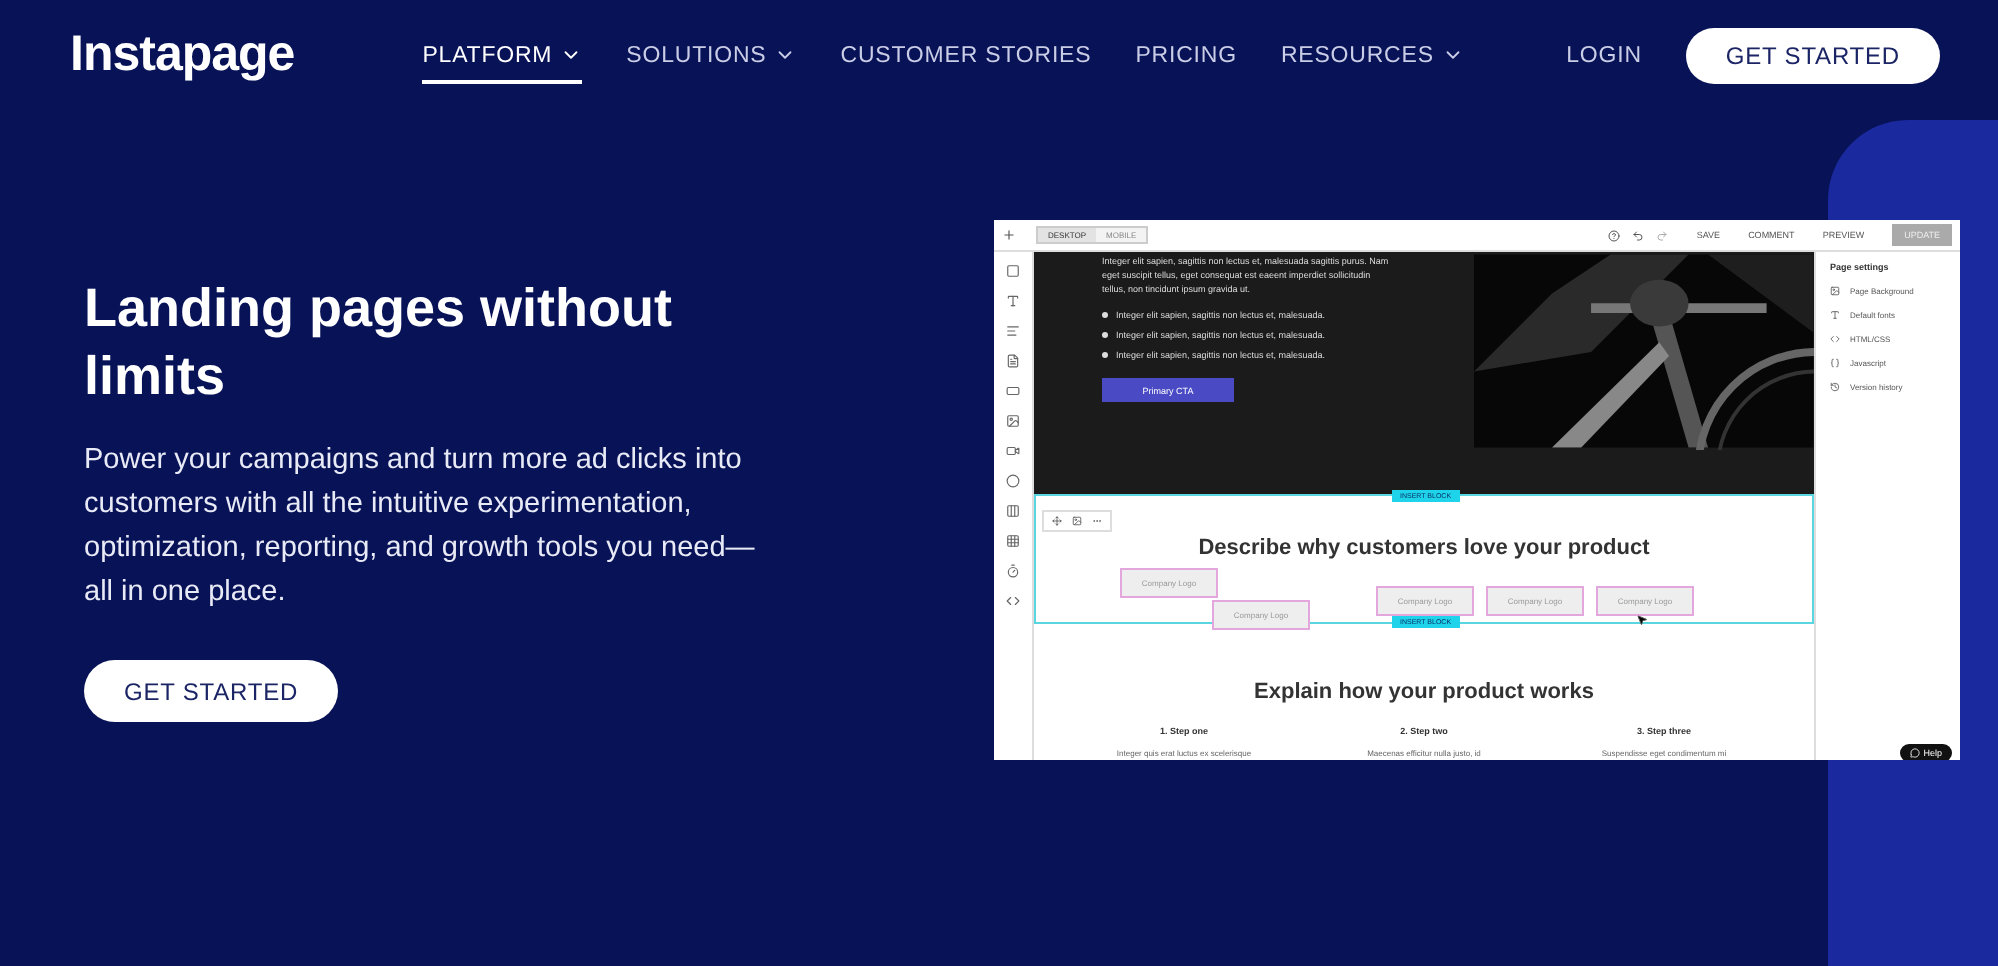  Describe the element at coordinates (1835, 387) in the screenshot. I see `clock-icon` at that location.